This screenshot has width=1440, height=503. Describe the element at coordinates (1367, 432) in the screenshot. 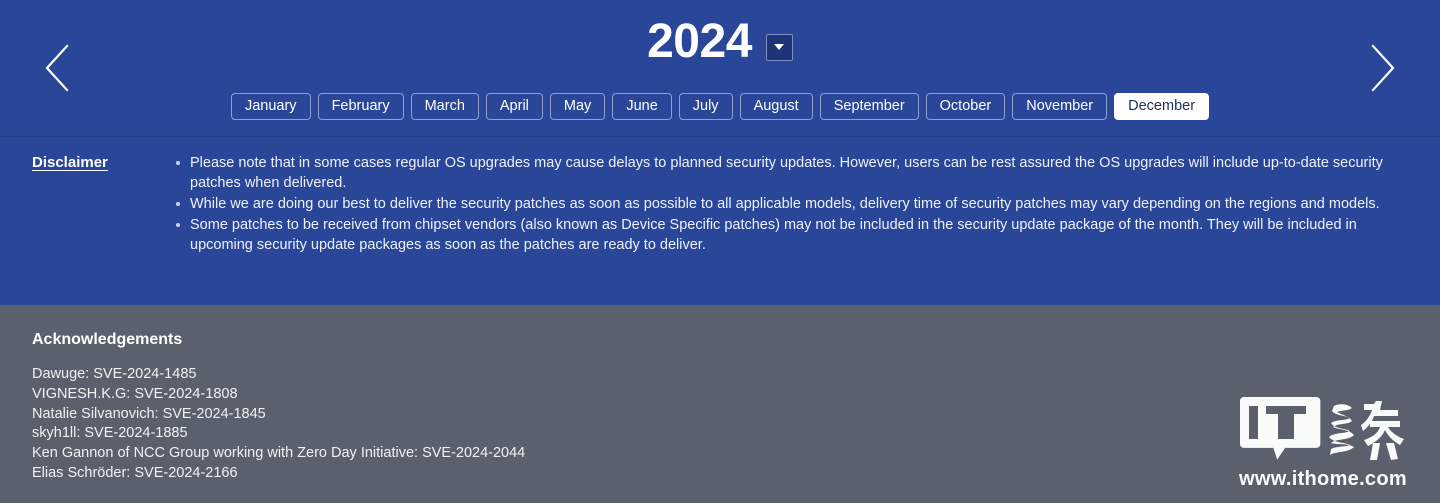

I see `ithome-cjk-icon` at that location.